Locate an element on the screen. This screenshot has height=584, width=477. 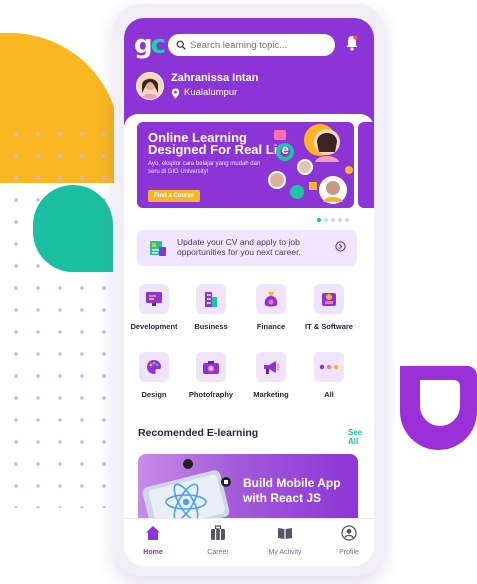
category-finance: Finance is located at coordinates (271, 307).